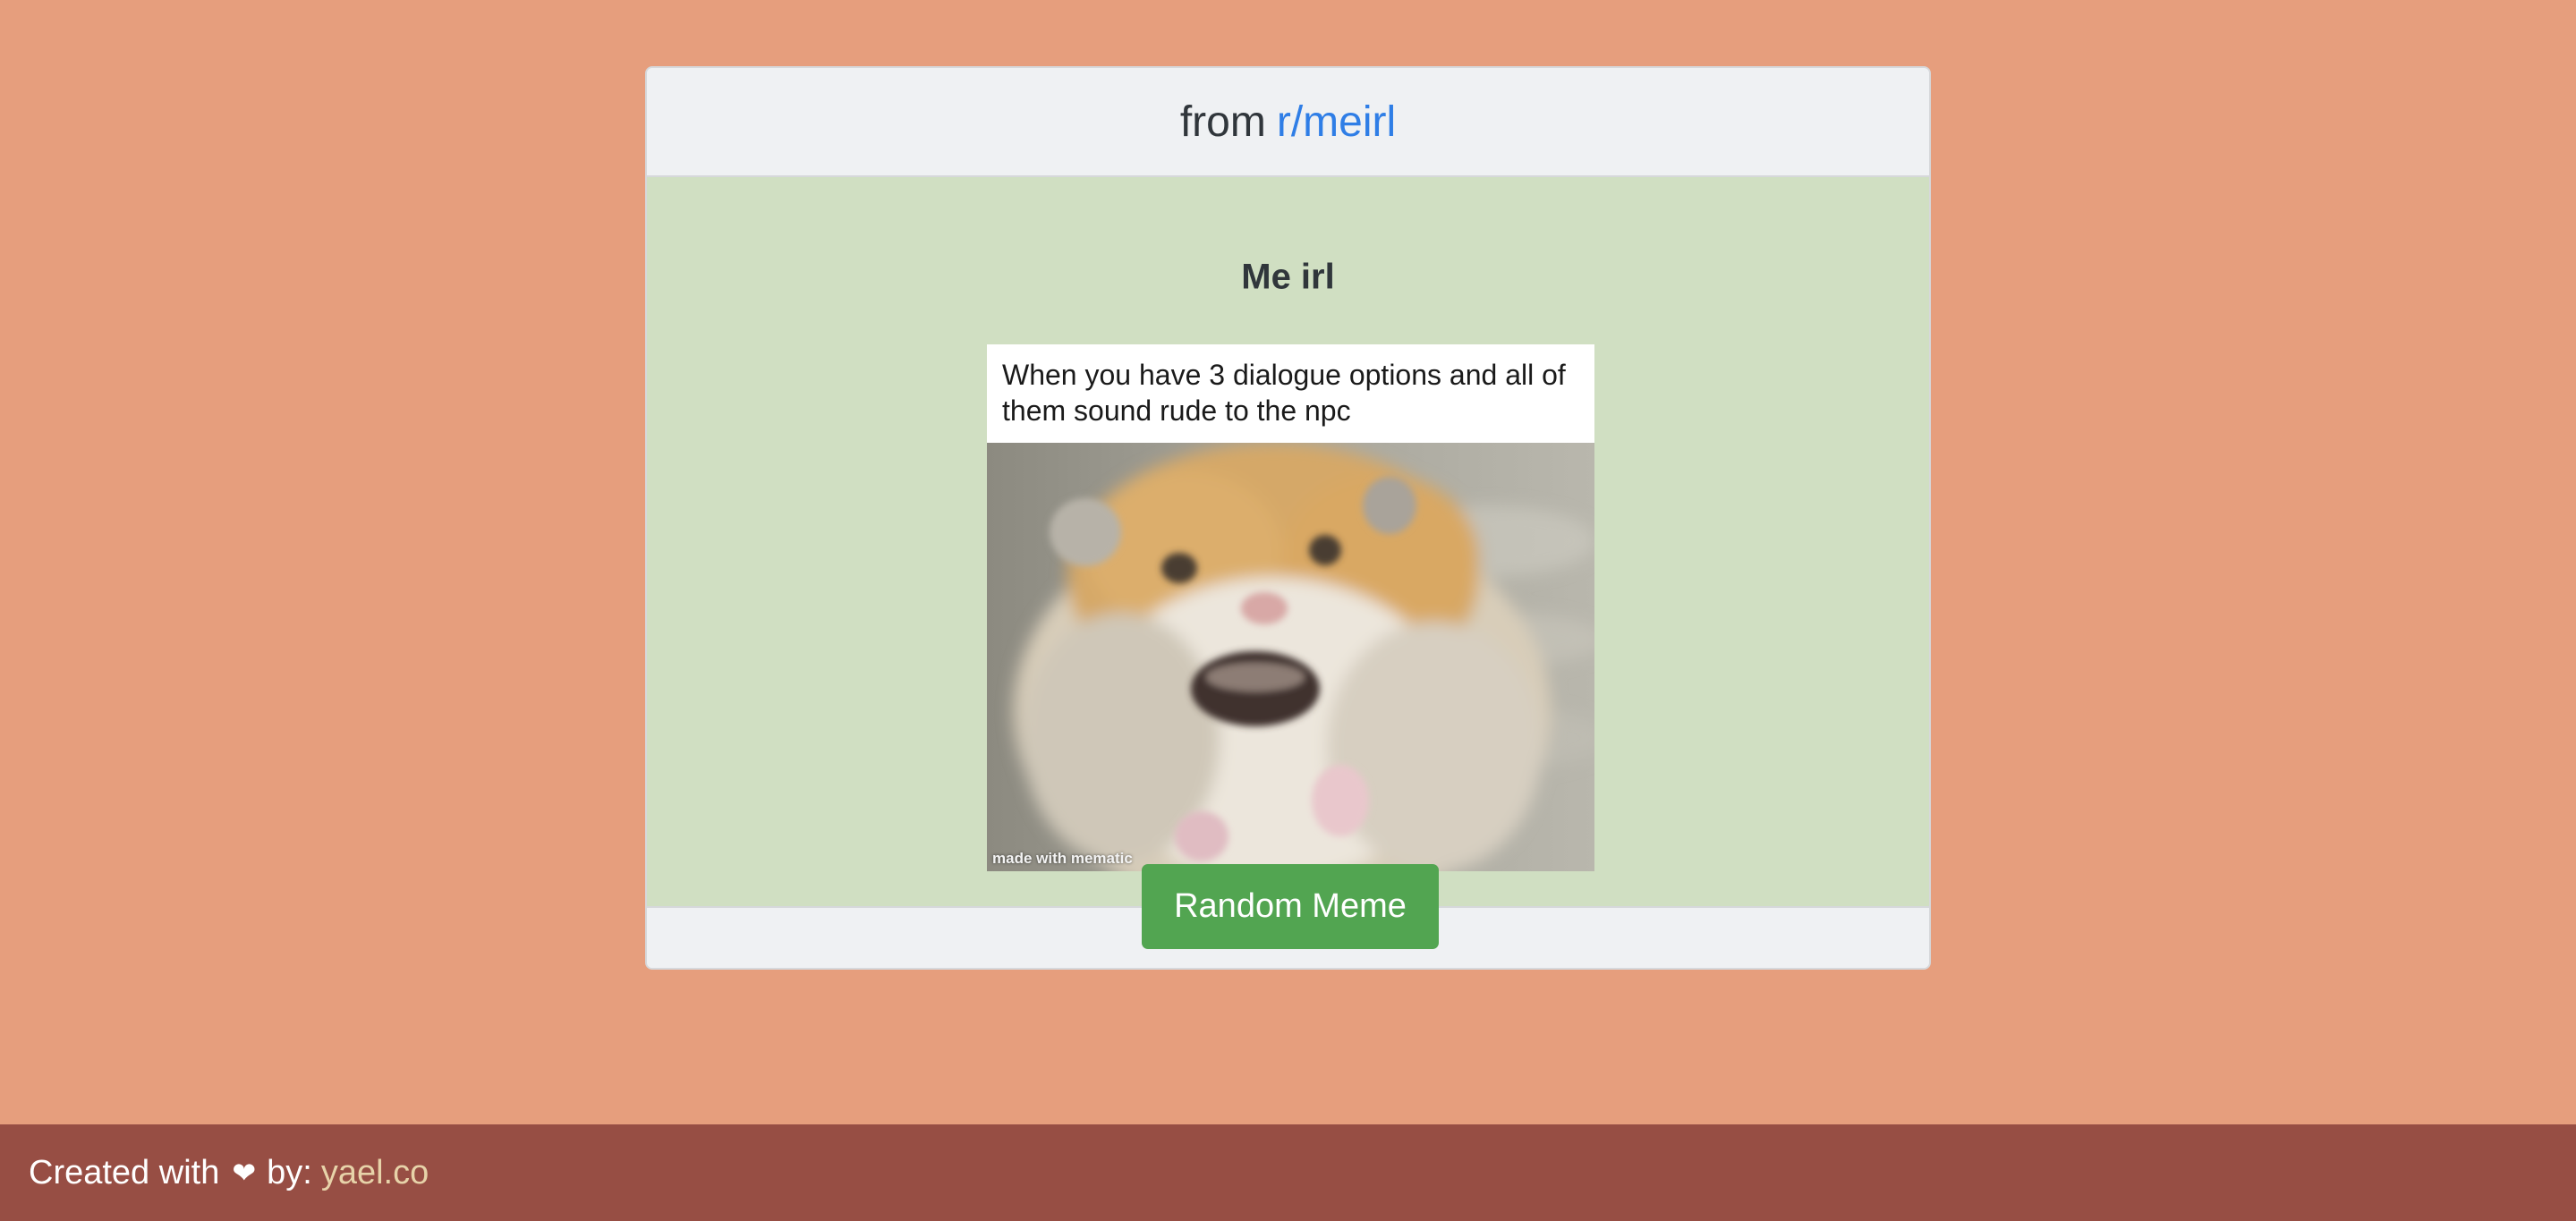 The height and width of the screenshot is (1221, 2576). Describe the element at coordinates (1288, 1173) in the screenshot. I see `site-footer: Created with ❤ by: yael.co` at that location.